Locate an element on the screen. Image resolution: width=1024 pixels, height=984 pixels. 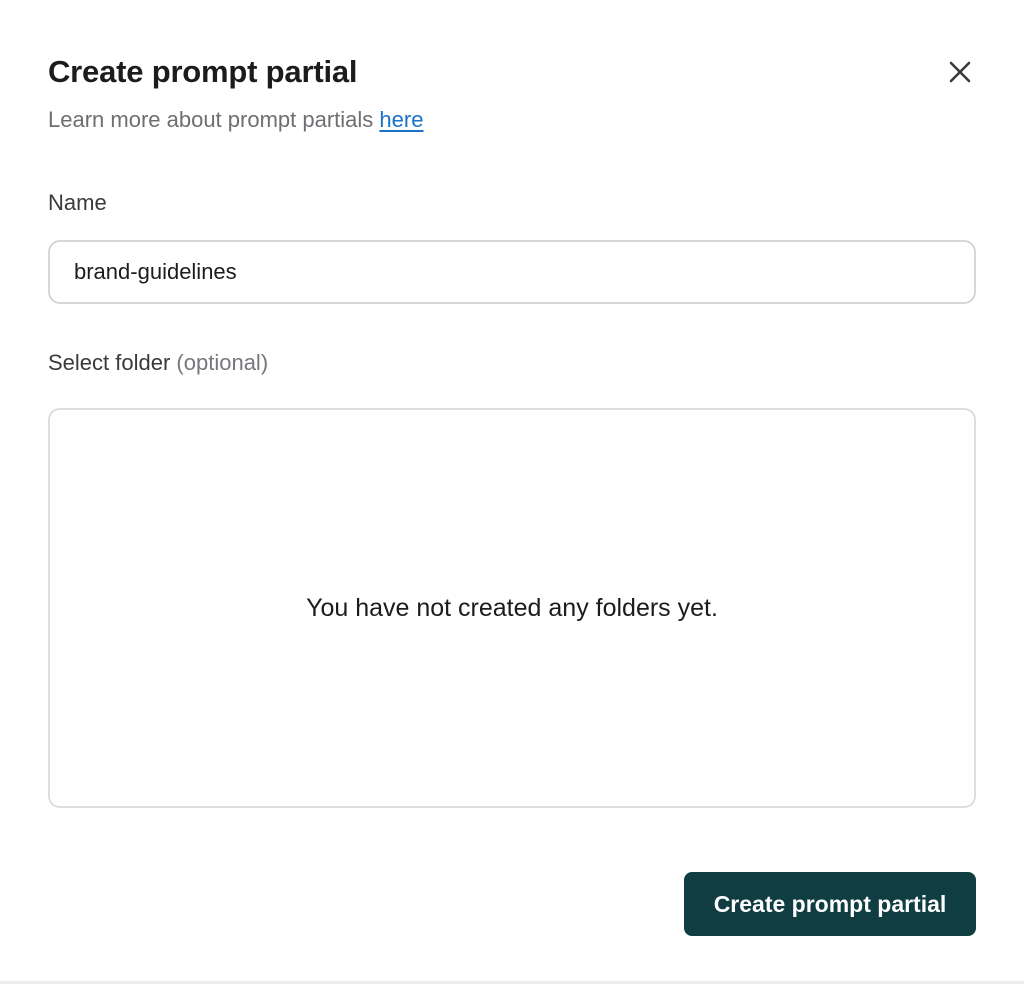
create-prompt-partial-button: Create prompt partial is located at coordinates (830, 904).